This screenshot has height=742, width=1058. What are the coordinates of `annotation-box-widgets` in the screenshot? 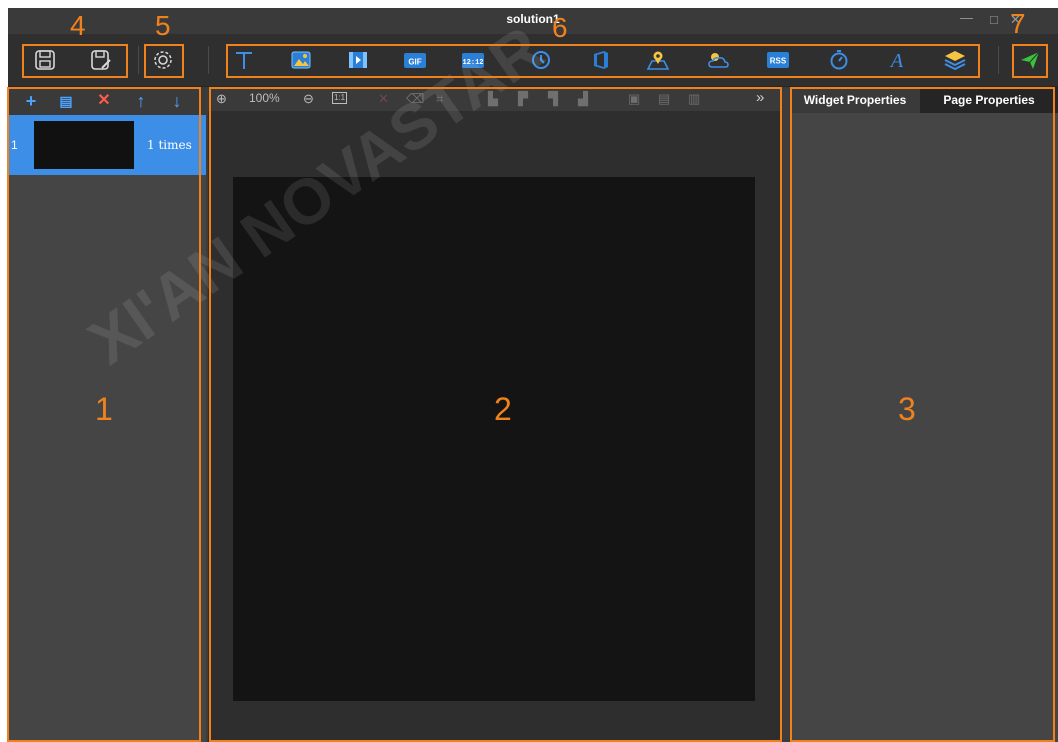 It's located at (603, 61).